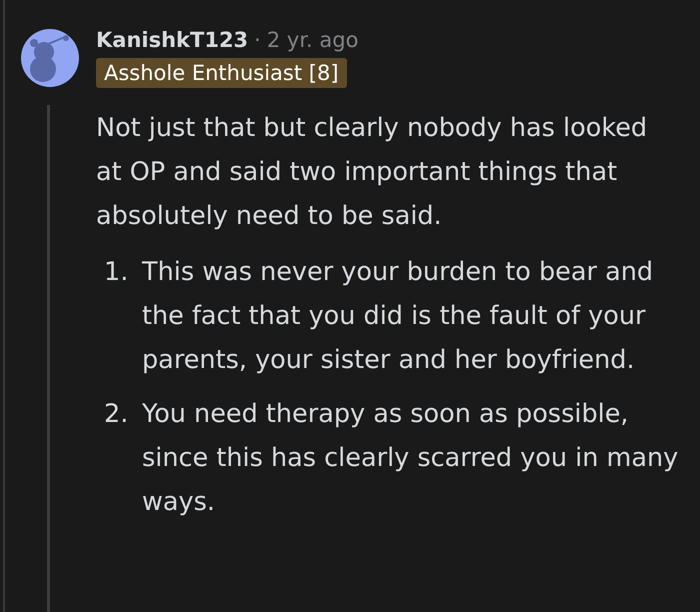 This screenshot has height=612, width=700. Describe the element at coordinates (172, 40) in the screenshot. I see `username: KanishkT123` at that location.